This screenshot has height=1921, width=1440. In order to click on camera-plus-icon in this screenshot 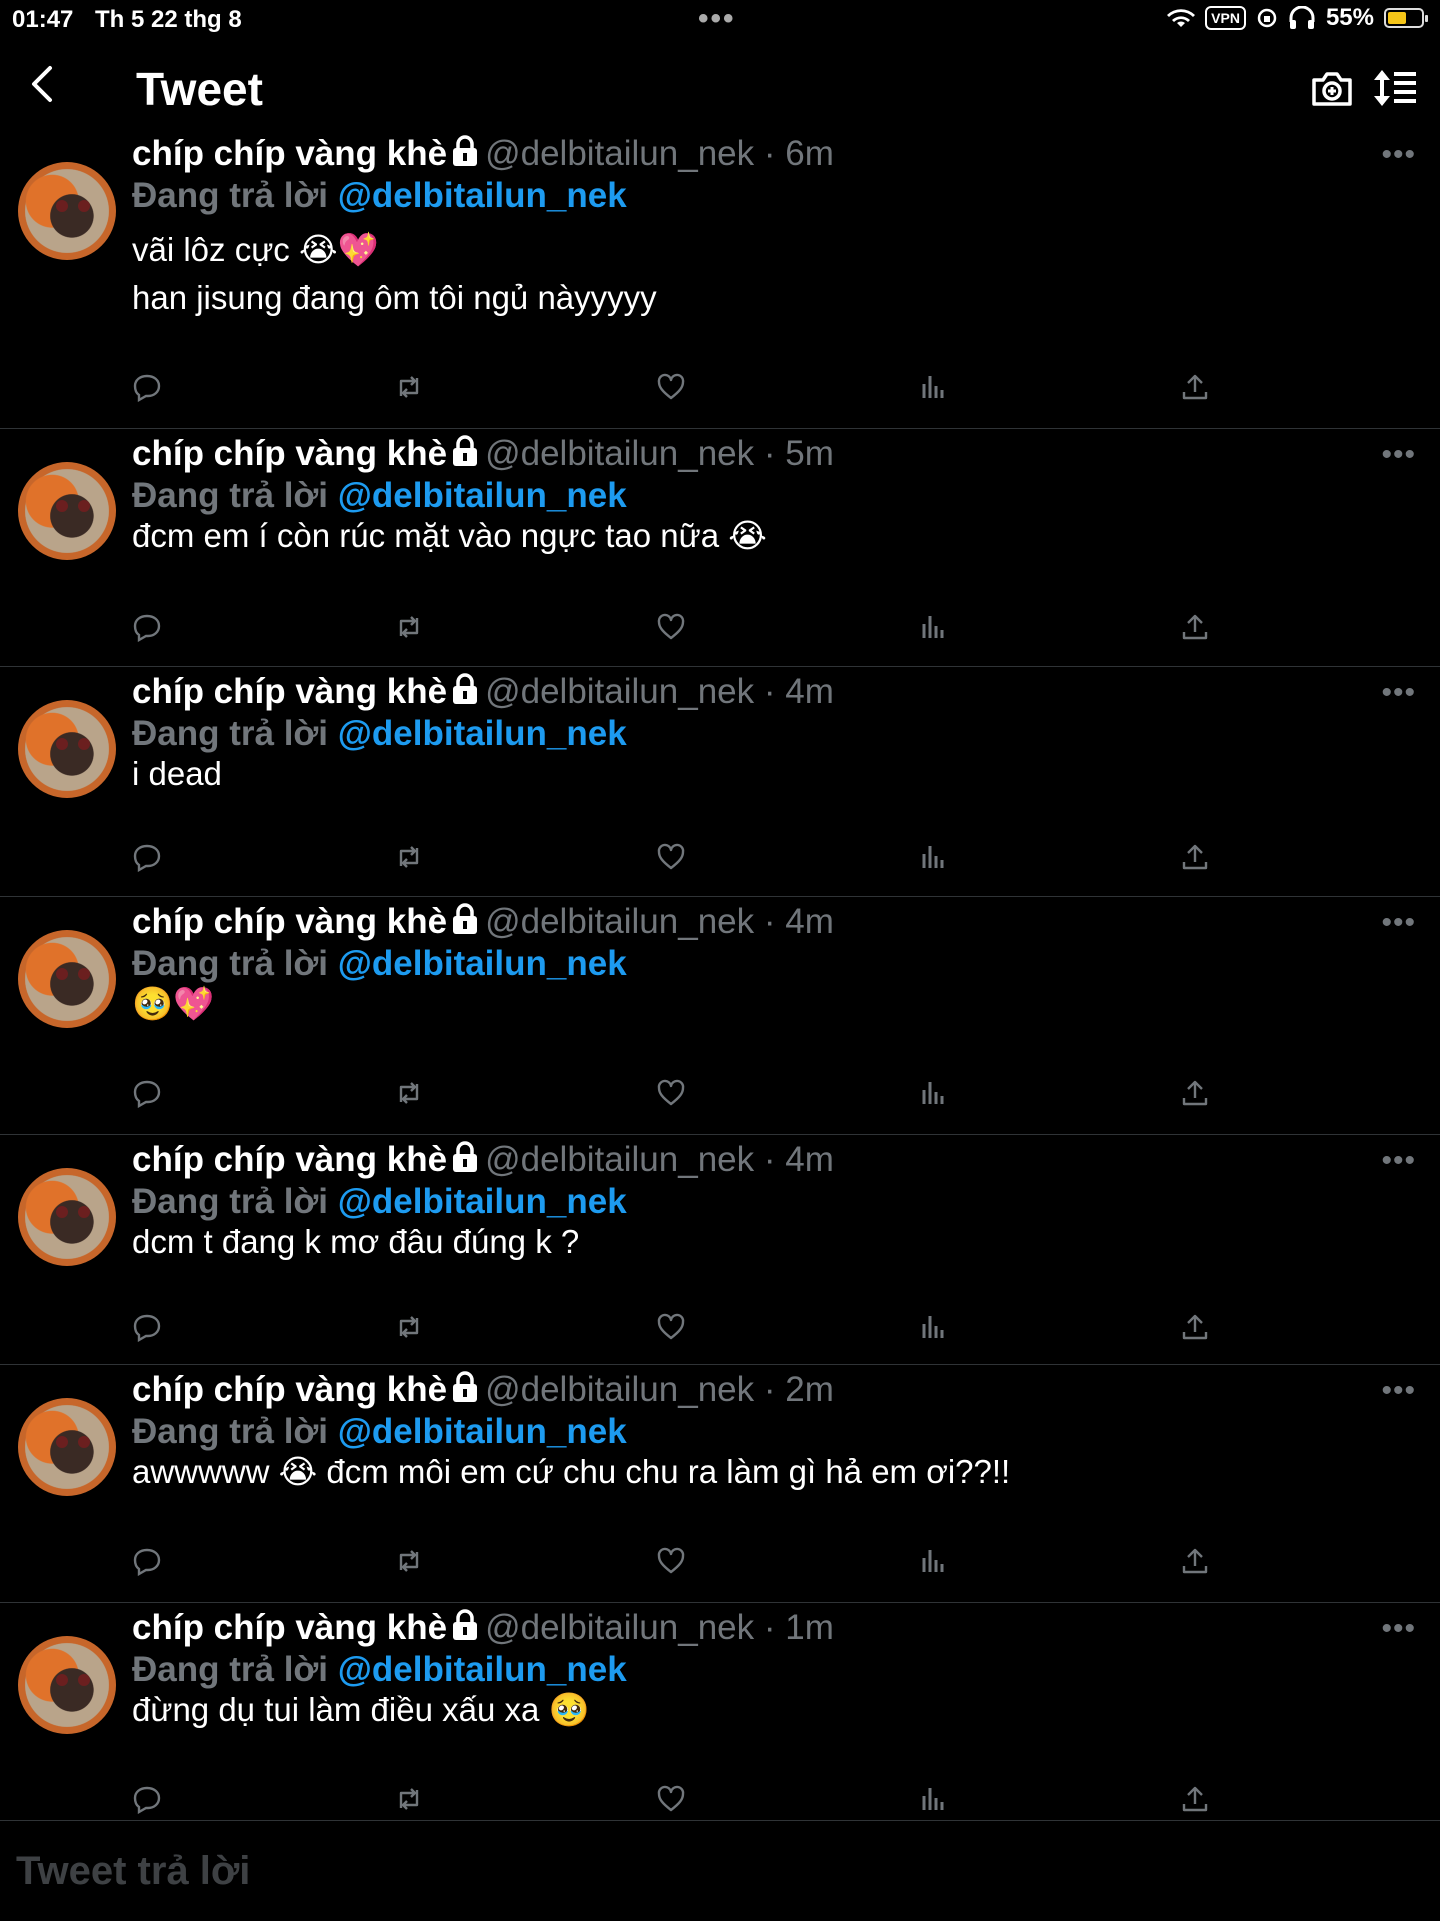, I will do `click(1332, 88)`.